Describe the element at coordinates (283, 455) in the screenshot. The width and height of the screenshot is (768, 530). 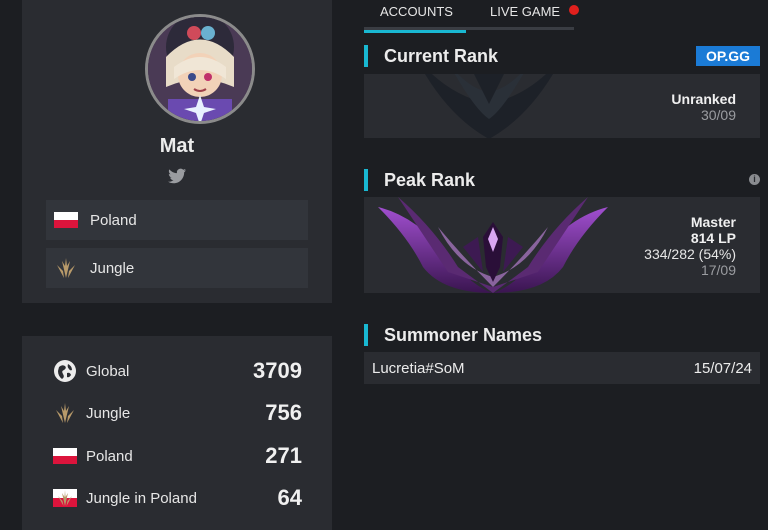
I see `stat-value: 271` at that location.